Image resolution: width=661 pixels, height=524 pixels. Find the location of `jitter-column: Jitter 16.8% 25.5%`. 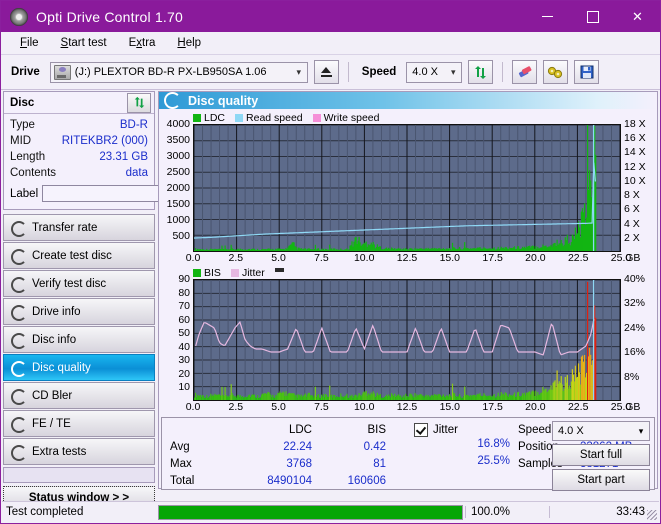

jitter-column: Jitter 16.8% 25.5% is located at coordinates (459, 453).